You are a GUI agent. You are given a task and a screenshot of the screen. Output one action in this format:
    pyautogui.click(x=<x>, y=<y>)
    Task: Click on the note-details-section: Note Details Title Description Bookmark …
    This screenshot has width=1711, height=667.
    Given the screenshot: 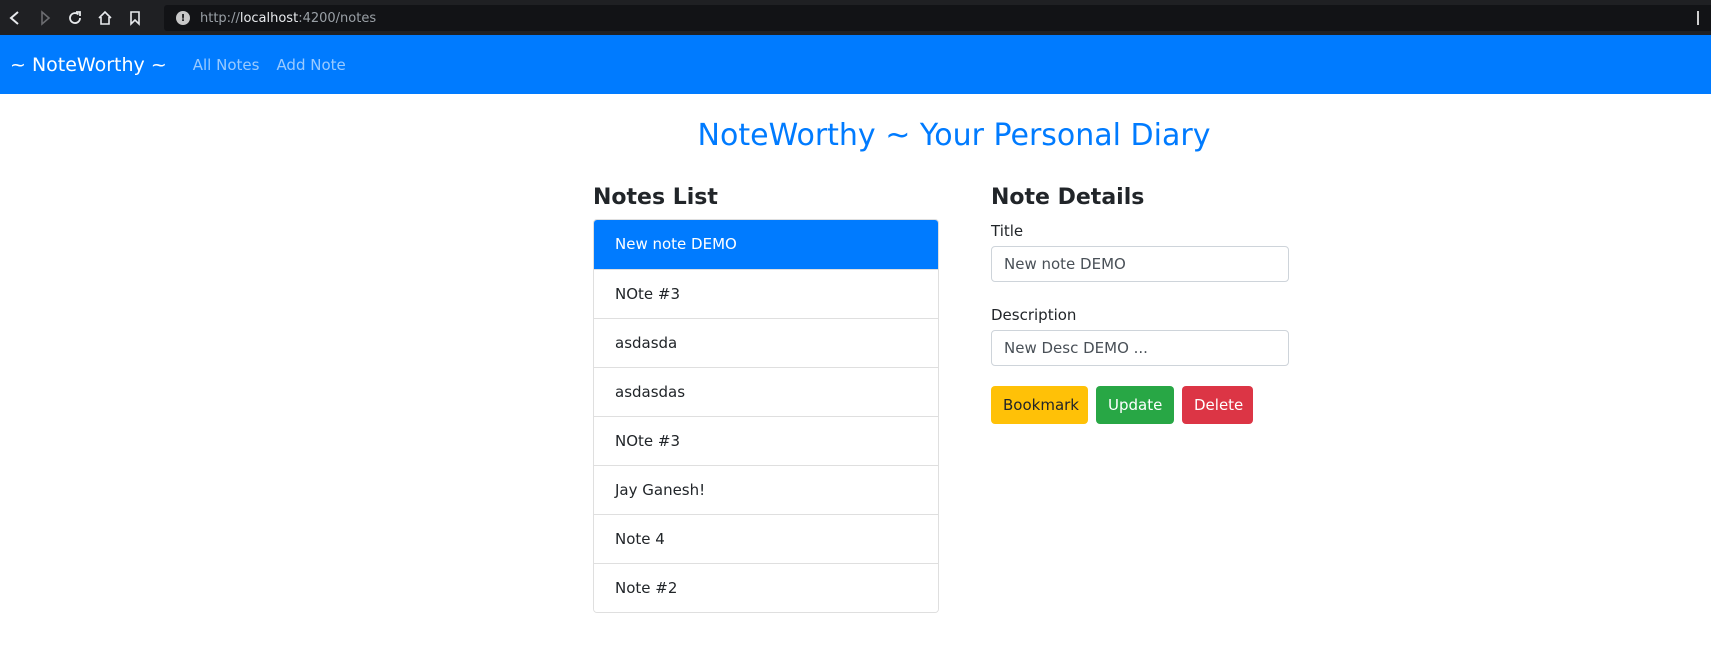 What is the action you would take?
    pyautogui.click(x=1141, y=303)
    